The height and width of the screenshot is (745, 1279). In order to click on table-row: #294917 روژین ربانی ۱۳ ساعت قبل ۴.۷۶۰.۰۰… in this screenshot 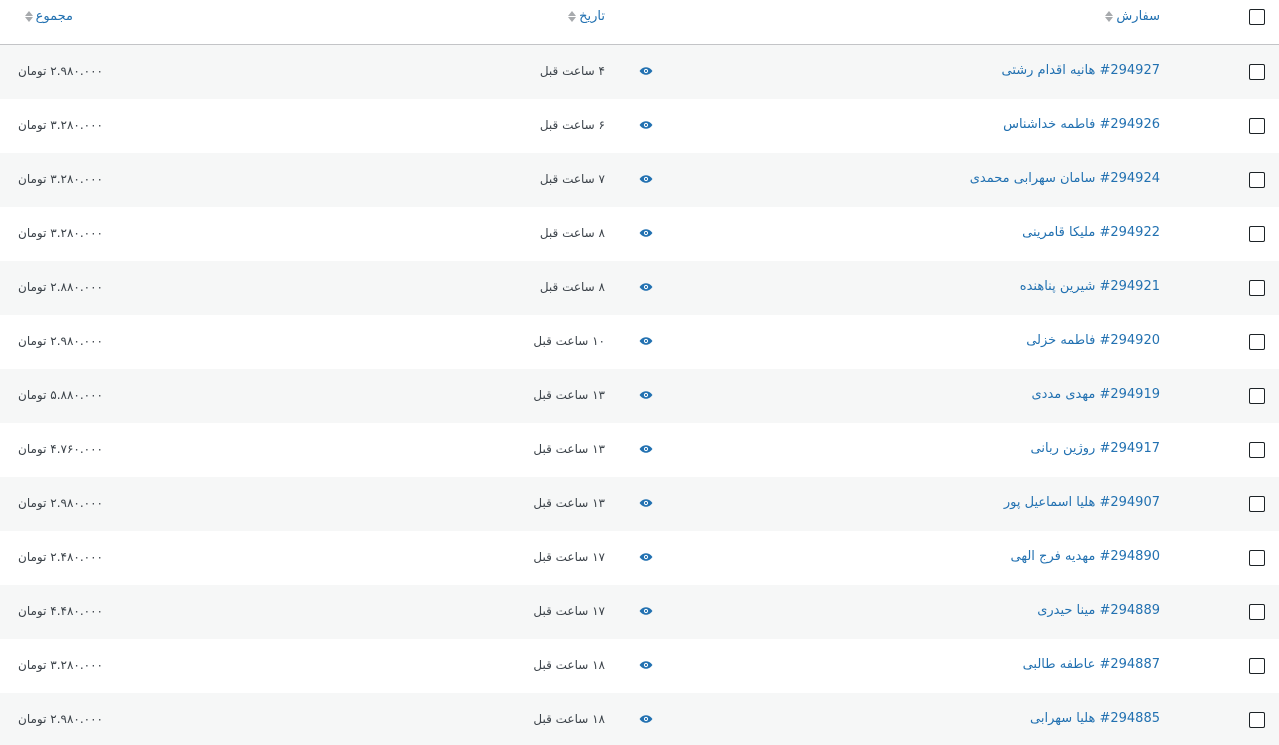, I will do `click(639, 450)`.